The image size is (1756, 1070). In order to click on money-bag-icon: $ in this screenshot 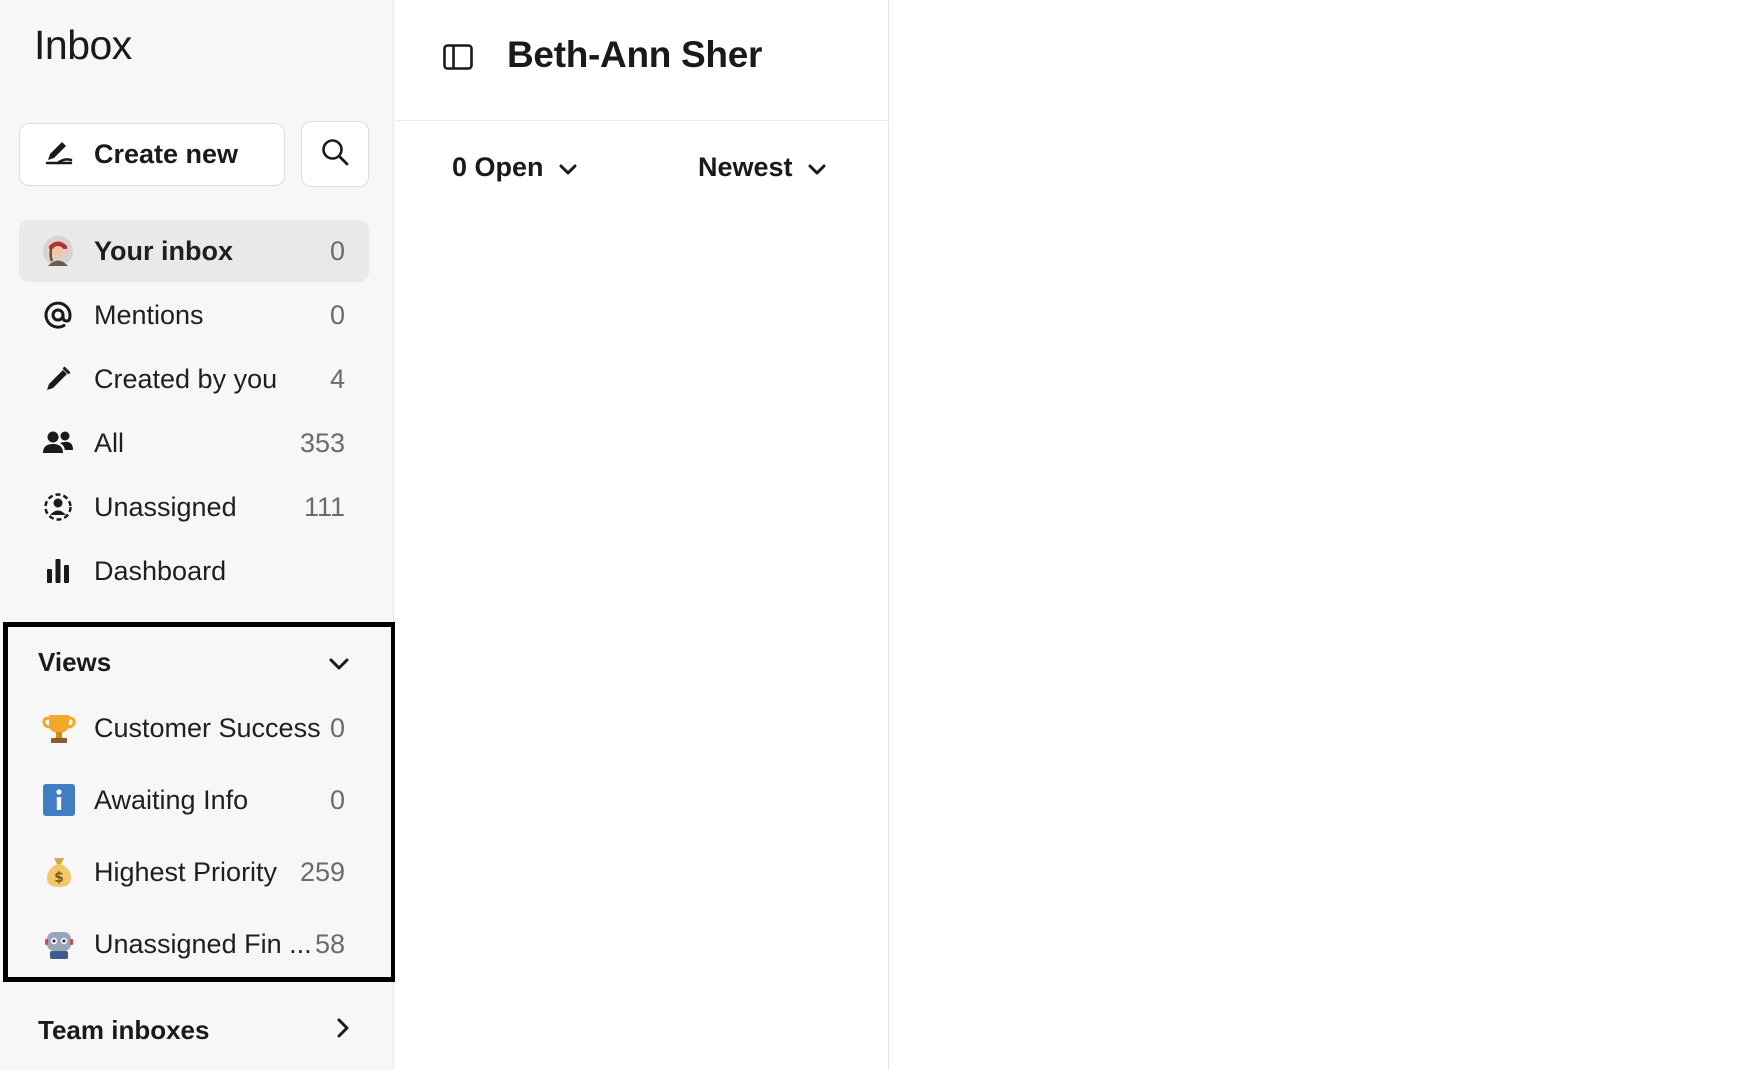, I will do `click(59, 872)`.